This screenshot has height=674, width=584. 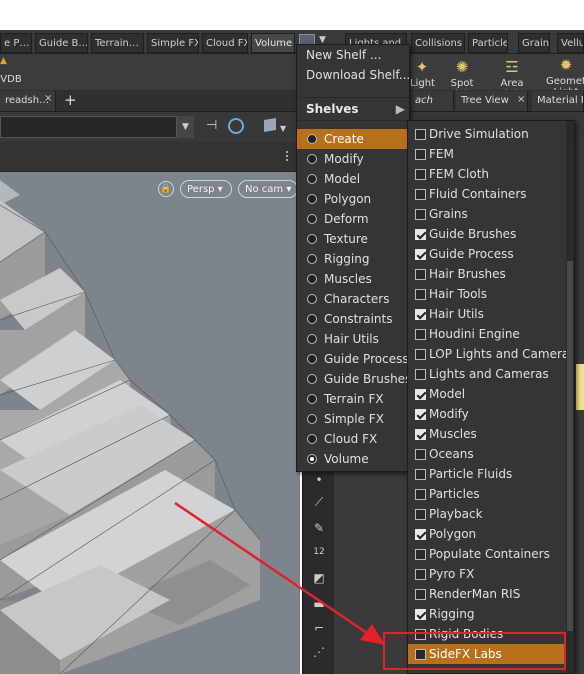 What do you see at coordinates (211, 125) in the screenshot?
I see `pin-icon: ⊣` at bounding box center [211, 125].